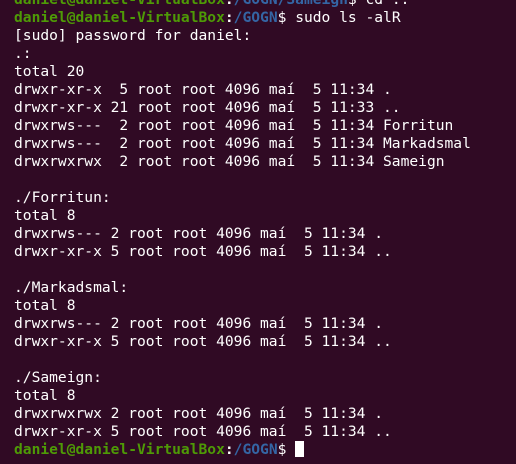 The width and height of the screenshot is (516, 464). Describe the element at coordinates (23, 53) in the screenshot. I see `output-line: .:` at that location.